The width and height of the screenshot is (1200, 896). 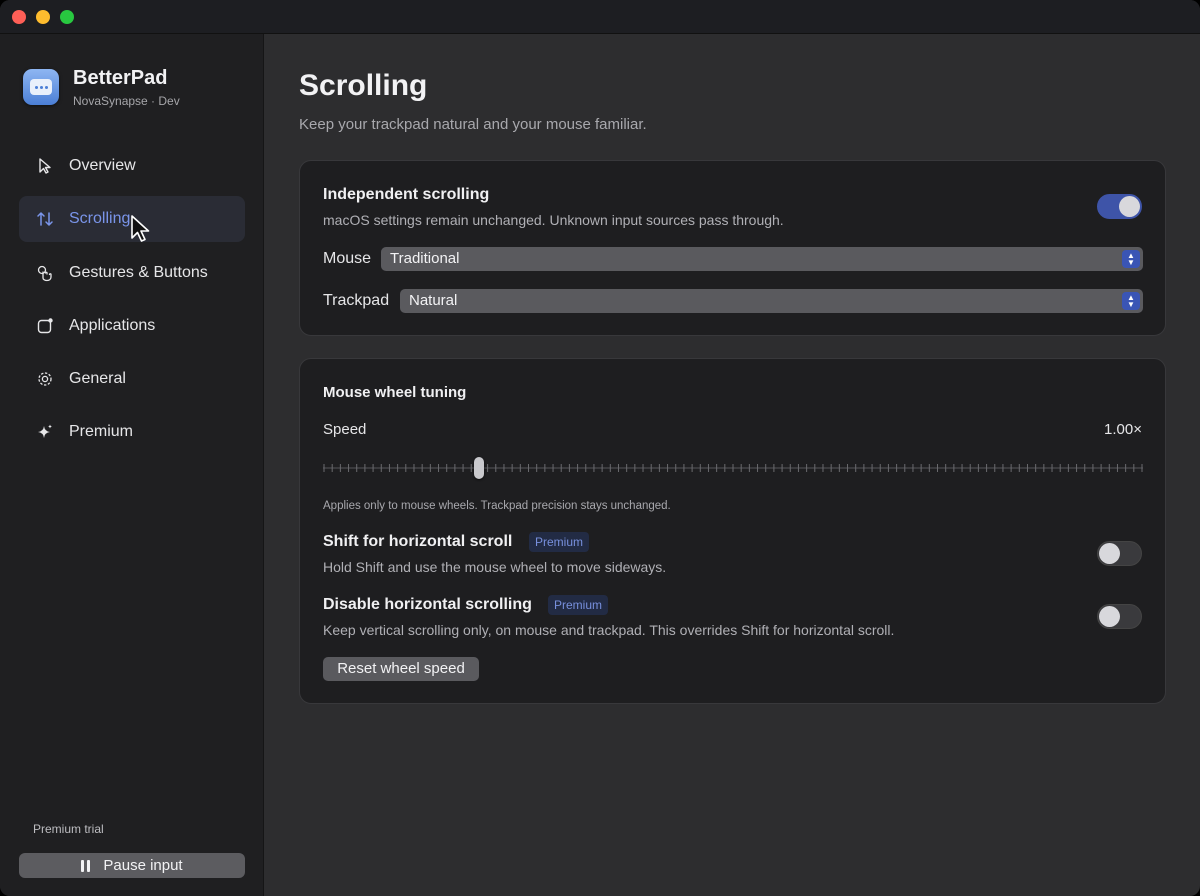 What do you see at coordinates (138, 272) in the screenshot?
I see `sidebar-item-label: Gestures & Buttons` at bounding box center [138, 272].